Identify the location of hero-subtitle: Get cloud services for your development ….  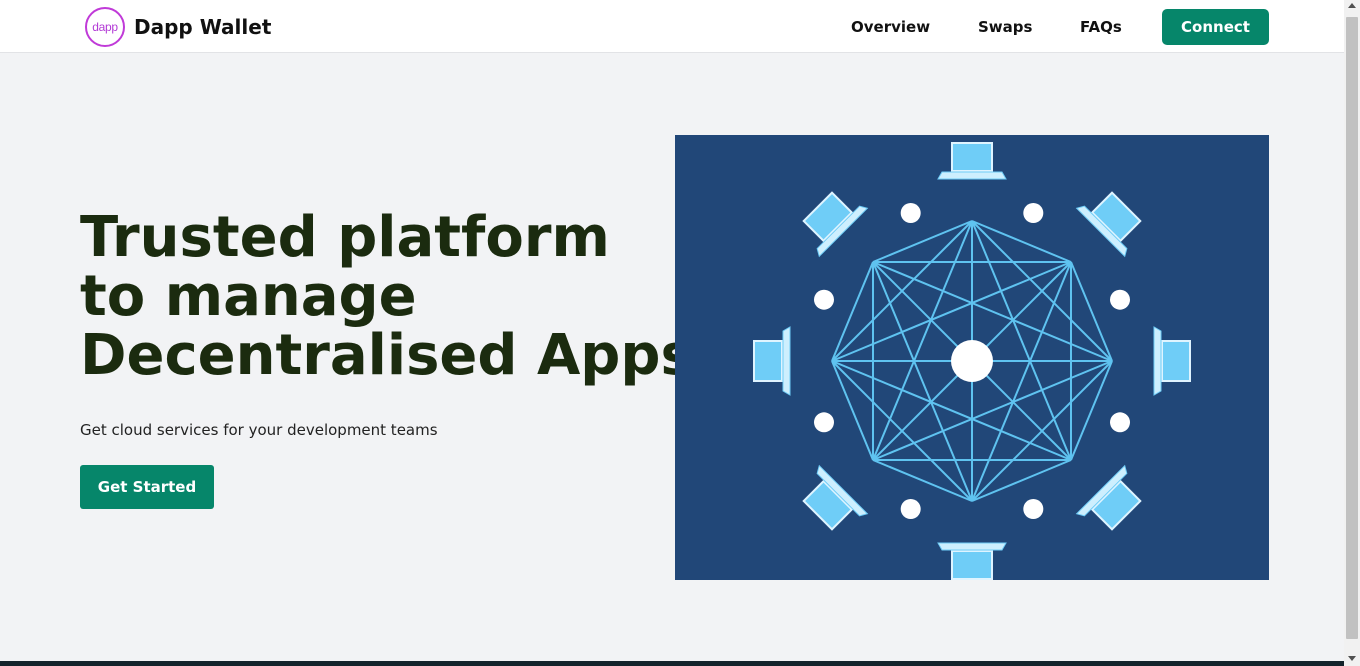
(259, 430).